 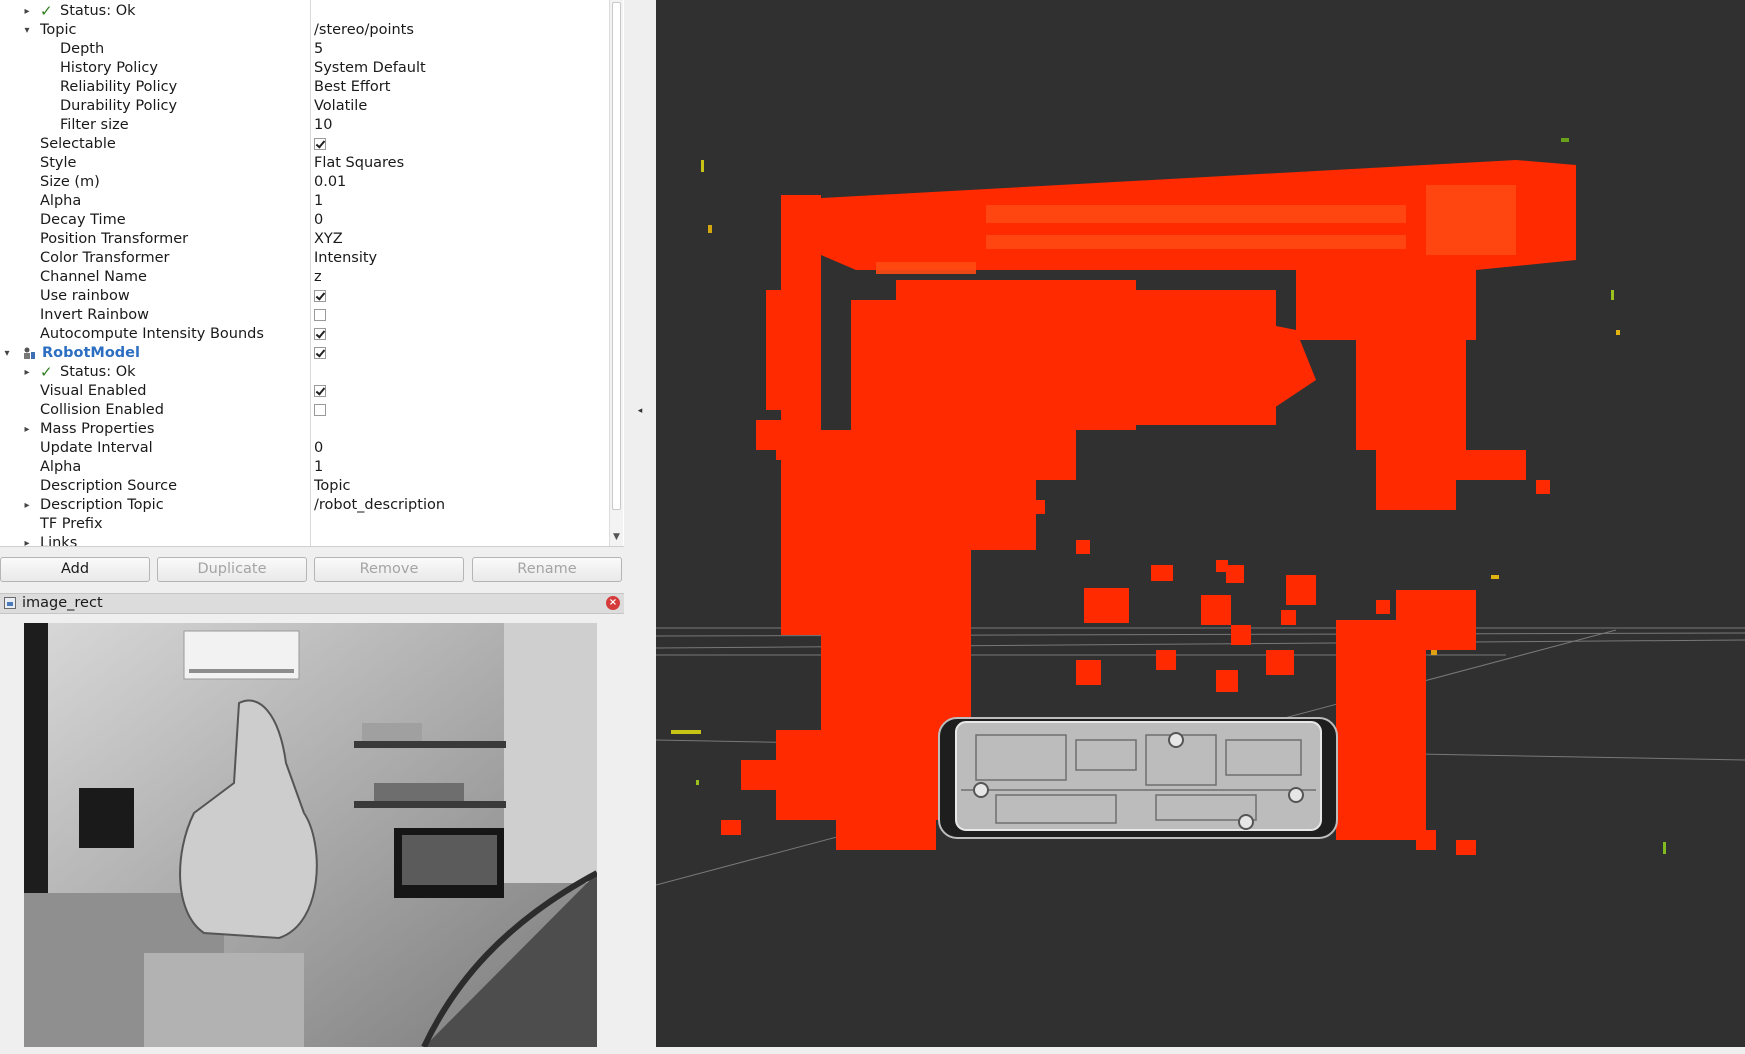 What do you see at coordinates (97, 429) in the screenshot?
I see `property-label: Mass Properties` at bounding box center [97, 429].